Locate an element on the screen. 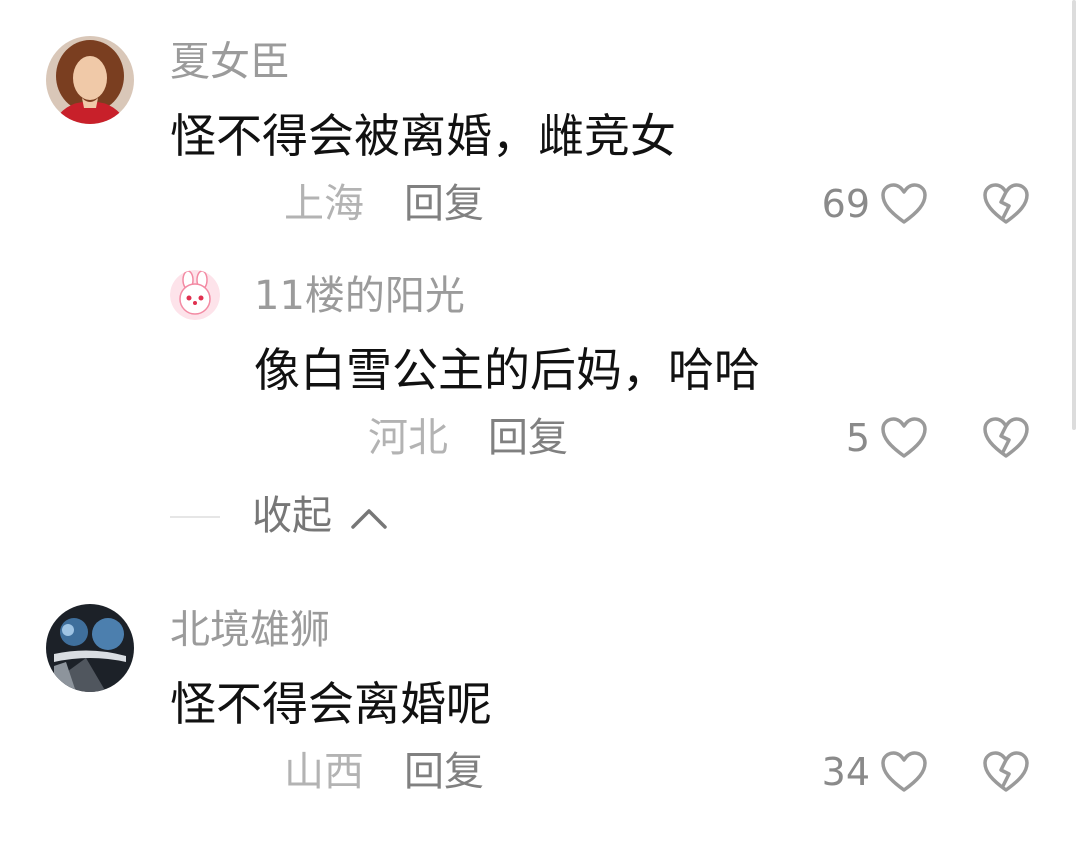 The width and height of the screenshot is (1080, 848). reply-text: 像白雪公主的后妈，哈哈 is located at coordinates (507, 370).